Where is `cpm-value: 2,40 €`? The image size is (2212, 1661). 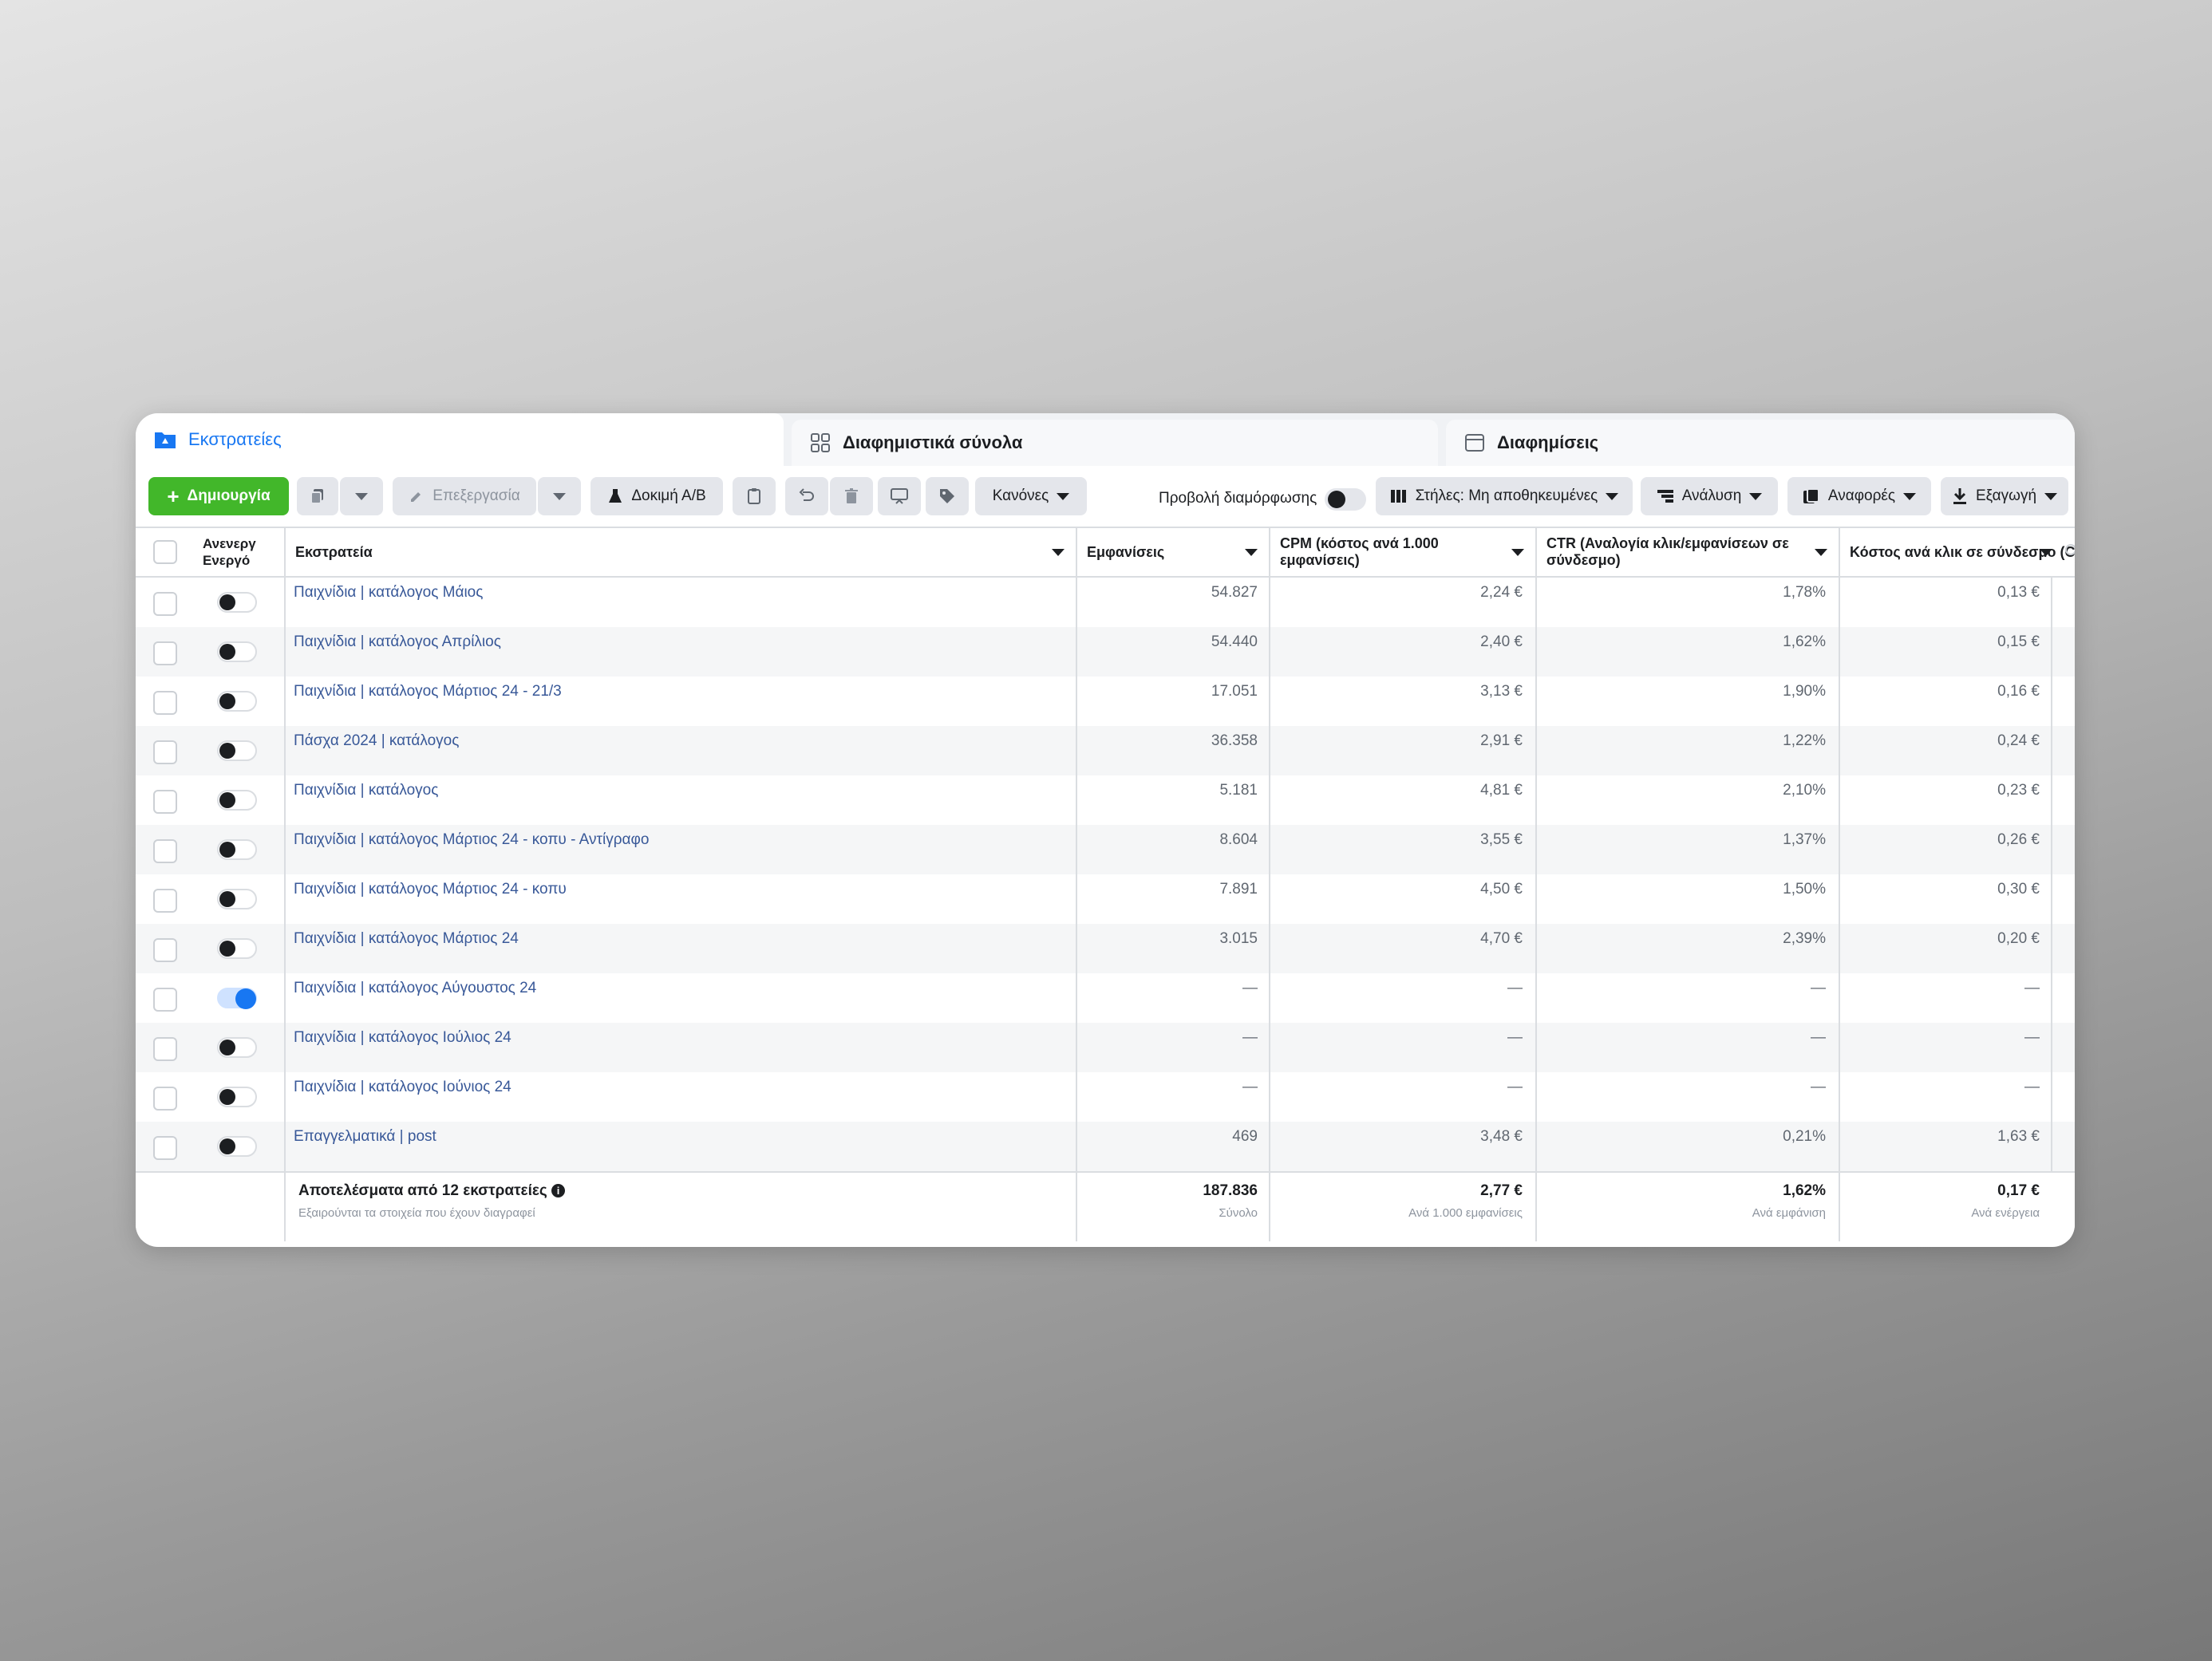
cpm-value: 2,40 € is located at coordinates (1501, 642).